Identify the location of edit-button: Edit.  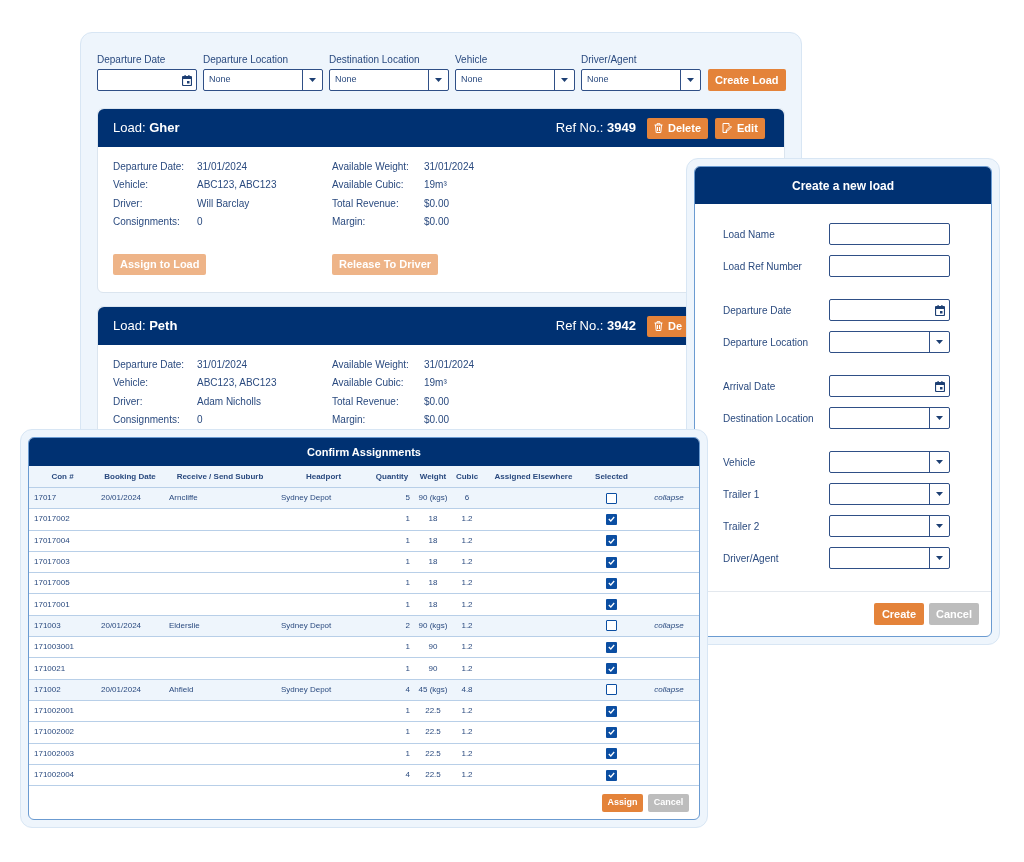
(740, 128).